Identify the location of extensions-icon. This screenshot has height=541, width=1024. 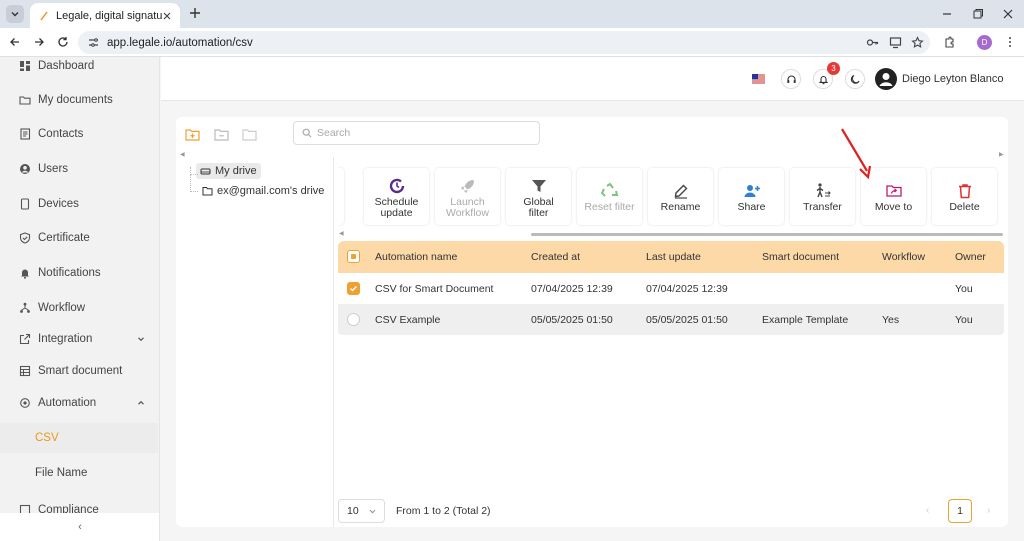
(949, 42).